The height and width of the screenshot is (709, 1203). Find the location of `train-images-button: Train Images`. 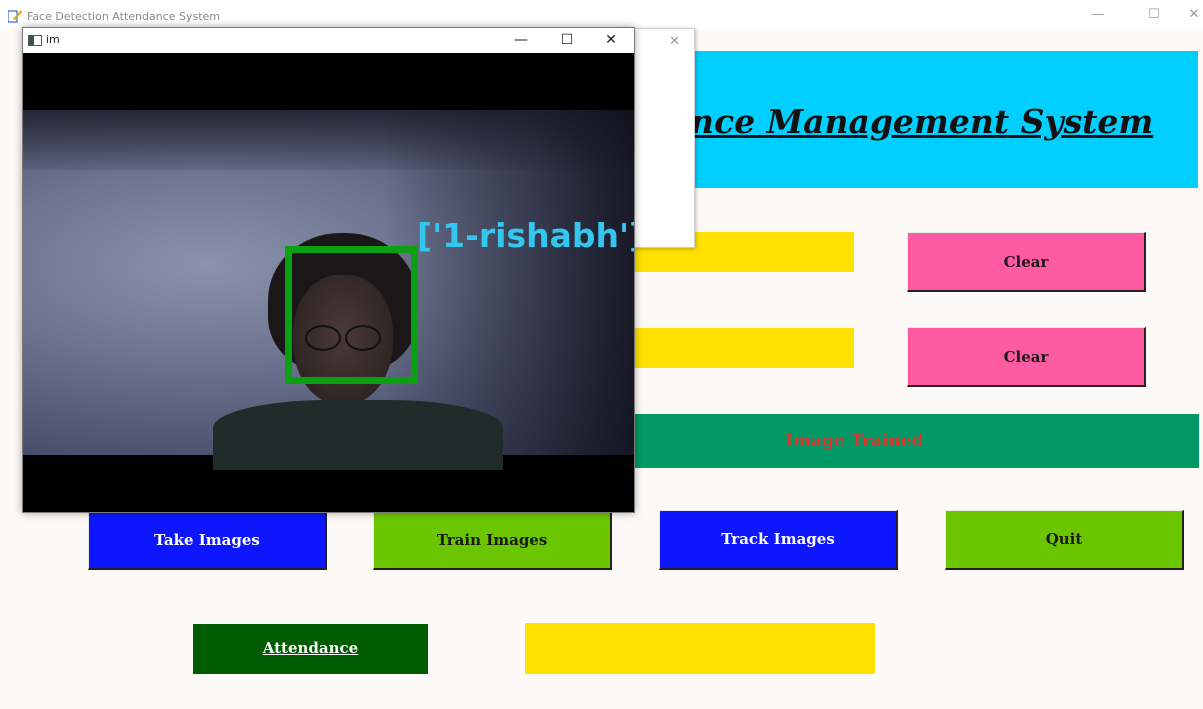

train-images-button: Train Images is located at coordinates (492, 540).